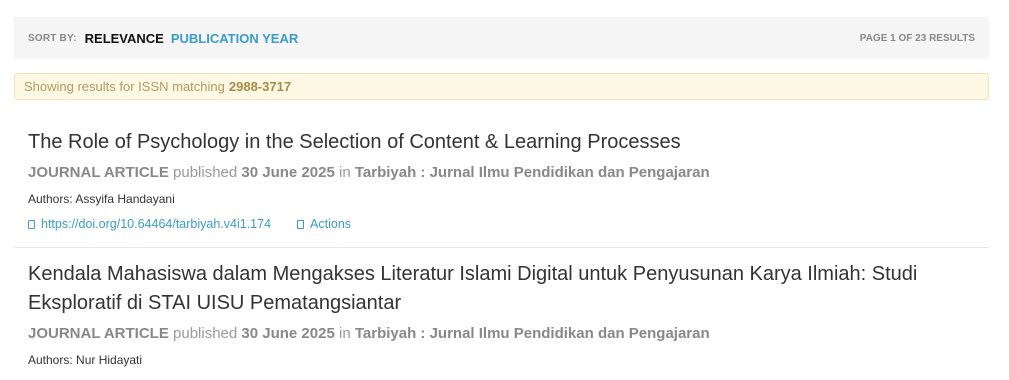  What do you see at coordinates (301, 224) in the screenshot?
I see `actions-icon` at bounding box center [301, 224].